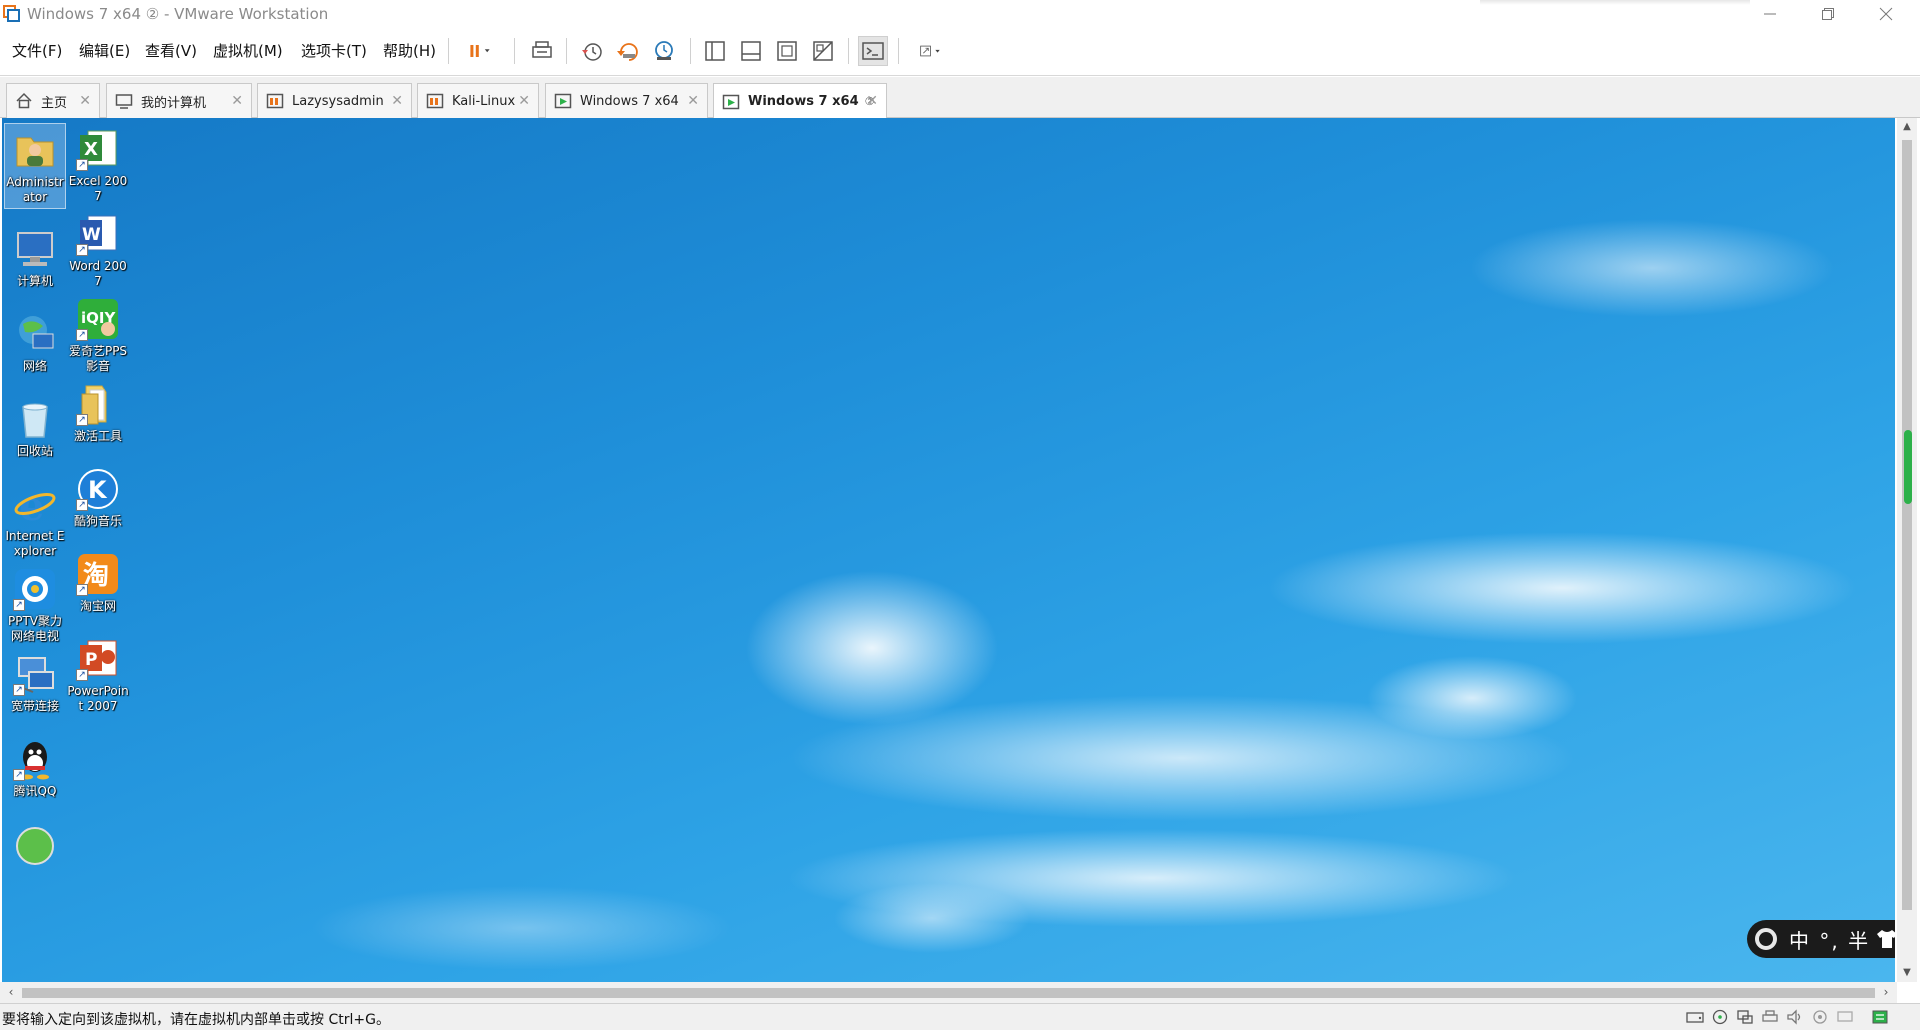 The width and height of the screenshot is (1920, 1030). I want to click on desktop-icon-kugou: K ↗ 酷狗音乐, so click(98, 496).